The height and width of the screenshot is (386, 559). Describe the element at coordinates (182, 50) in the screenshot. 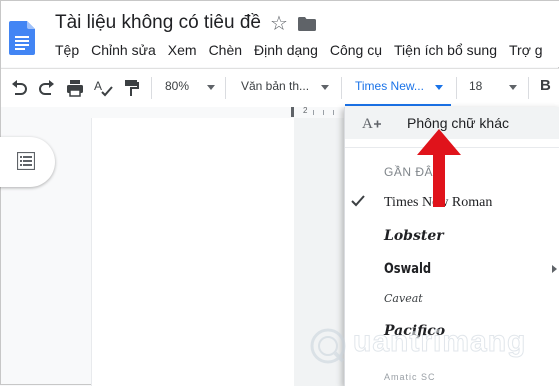

I see `menu-view: Xem` at that location.